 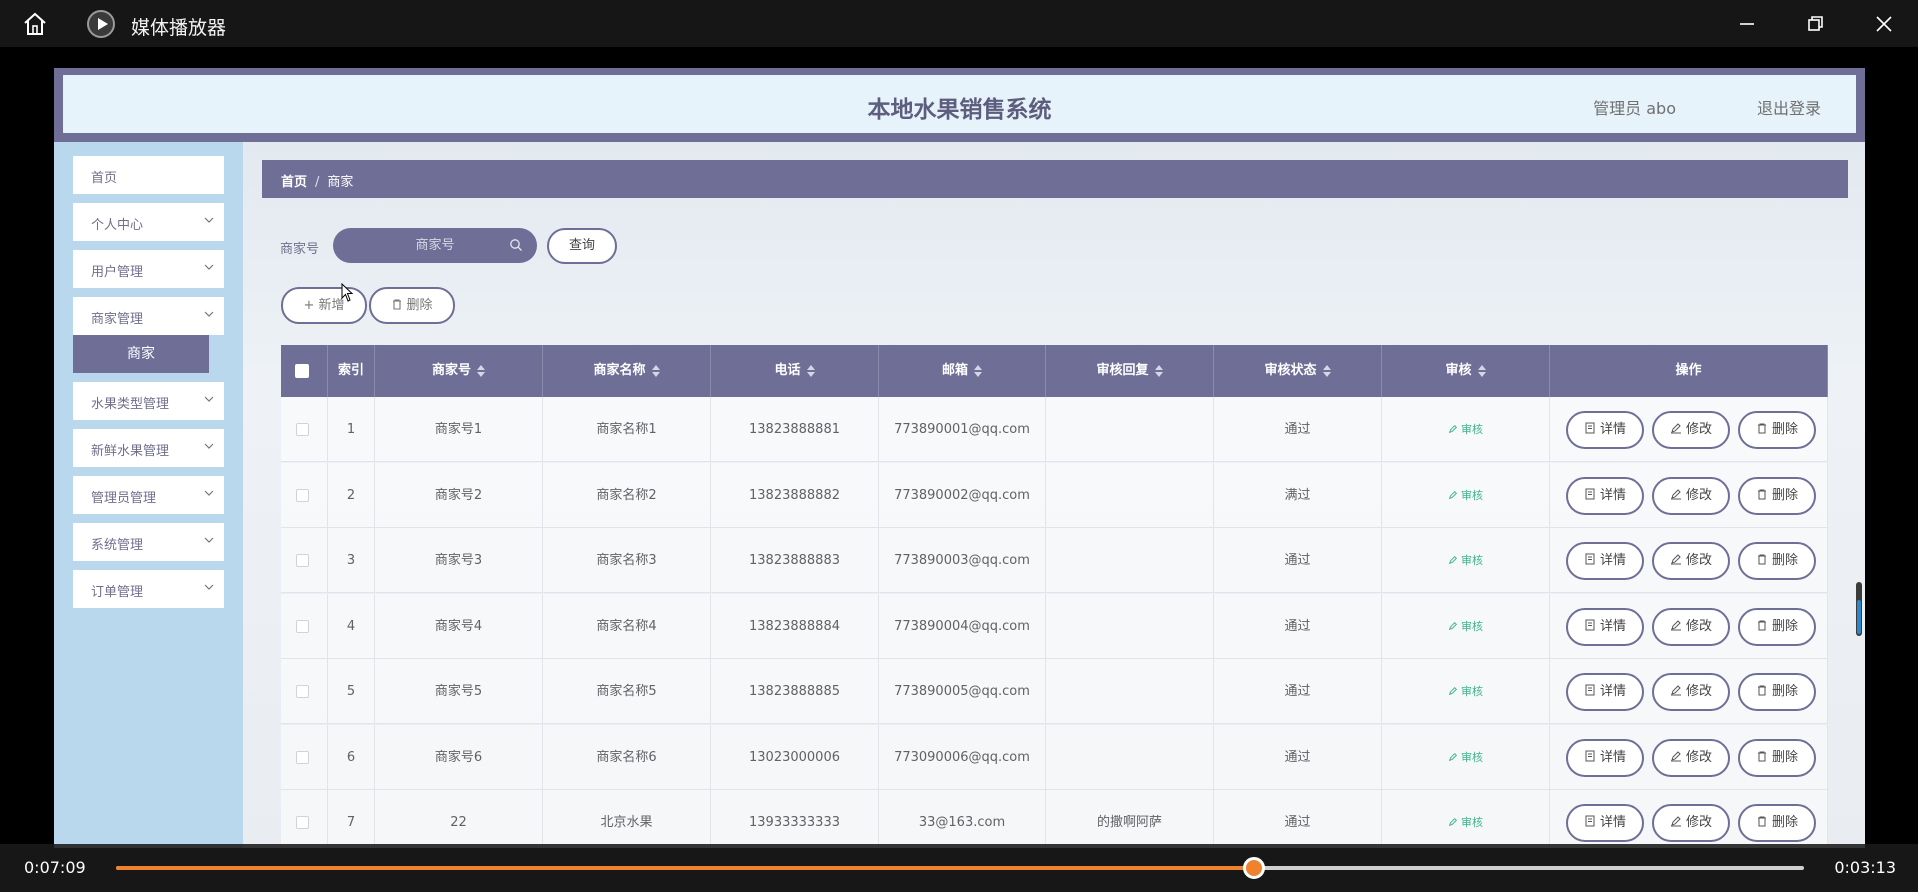 What do you see at coordinates (962, 371) in the screenshot?
I see `column-header: 邮箱` at bounding box center [962, 371].